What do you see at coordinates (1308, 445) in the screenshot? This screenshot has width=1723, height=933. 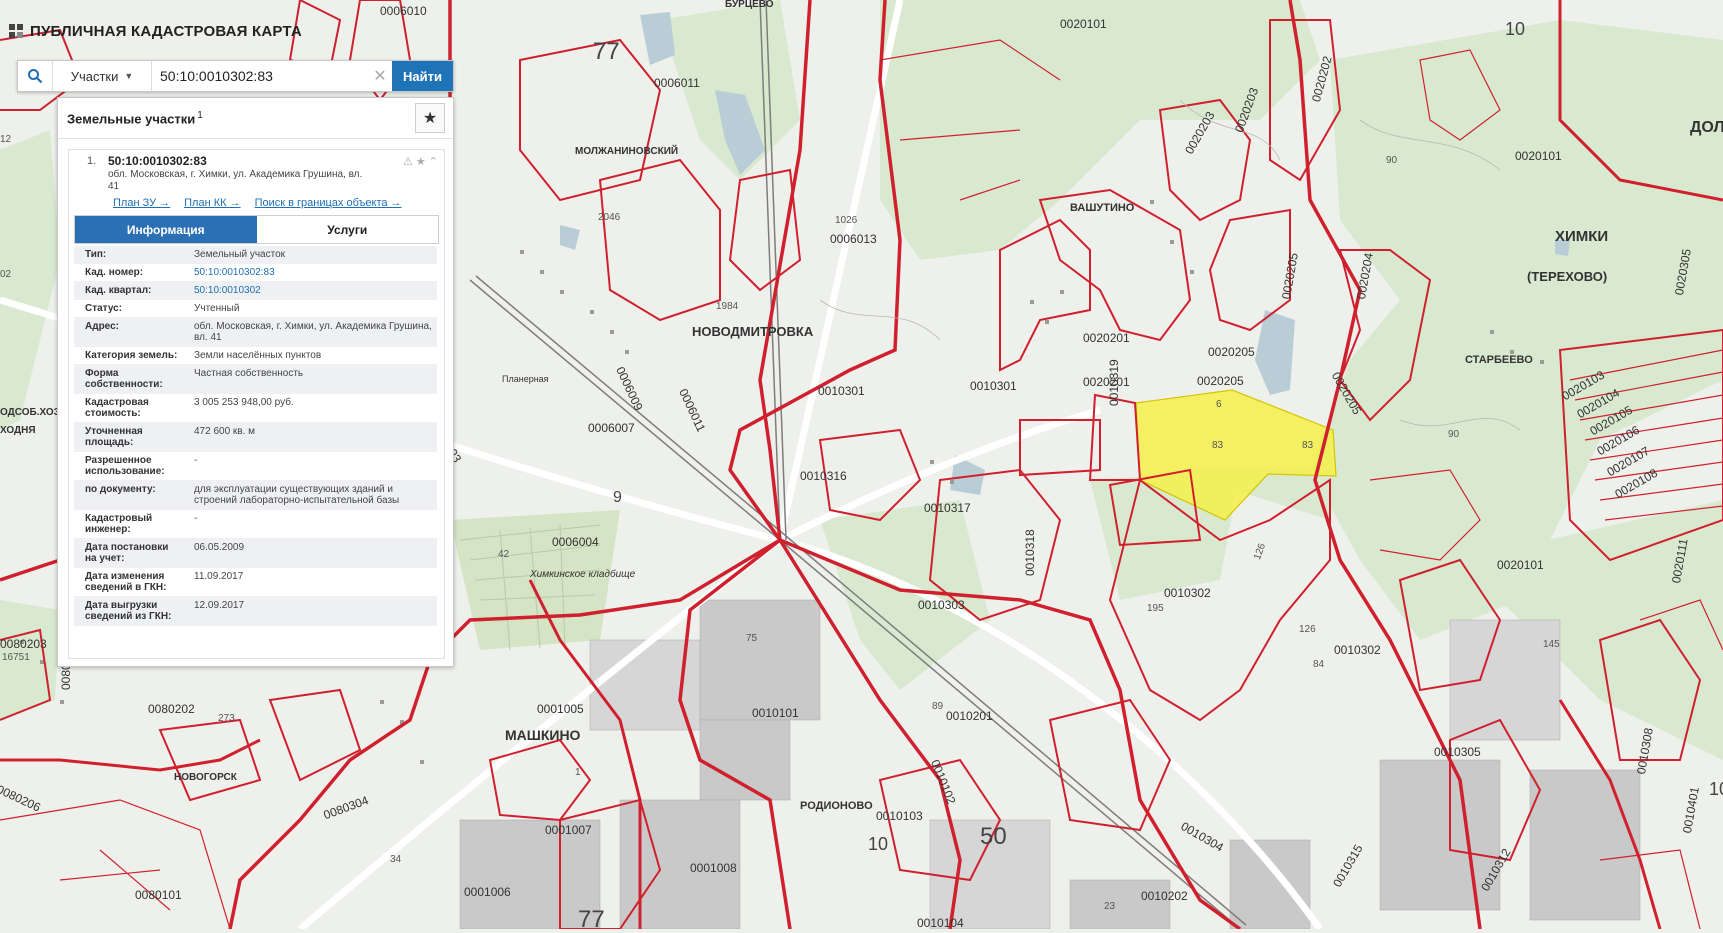 I see `parcel-label: 83` at bounding box center [1308, 445].